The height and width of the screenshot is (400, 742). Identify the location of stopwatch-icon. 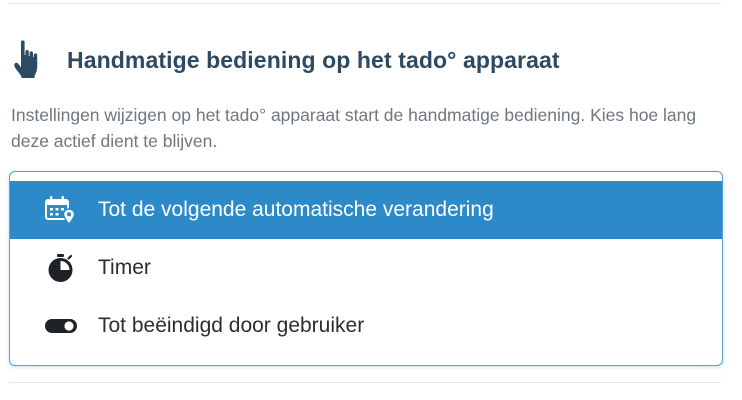
(61, 268).